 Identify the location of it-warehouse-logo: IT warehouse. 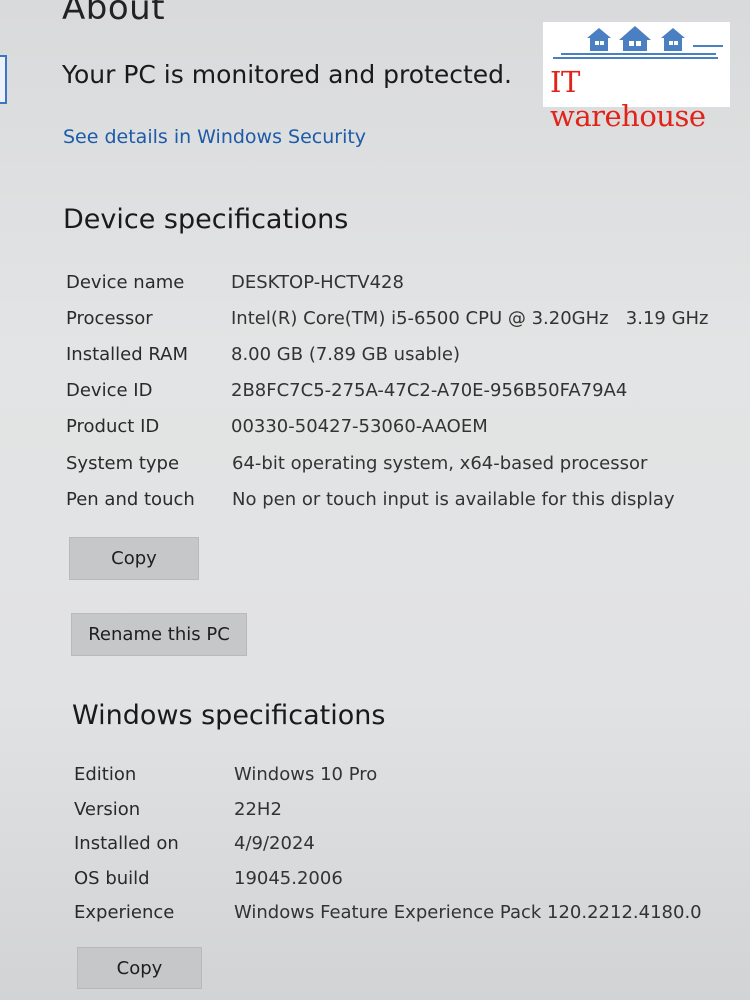
(636, 77).